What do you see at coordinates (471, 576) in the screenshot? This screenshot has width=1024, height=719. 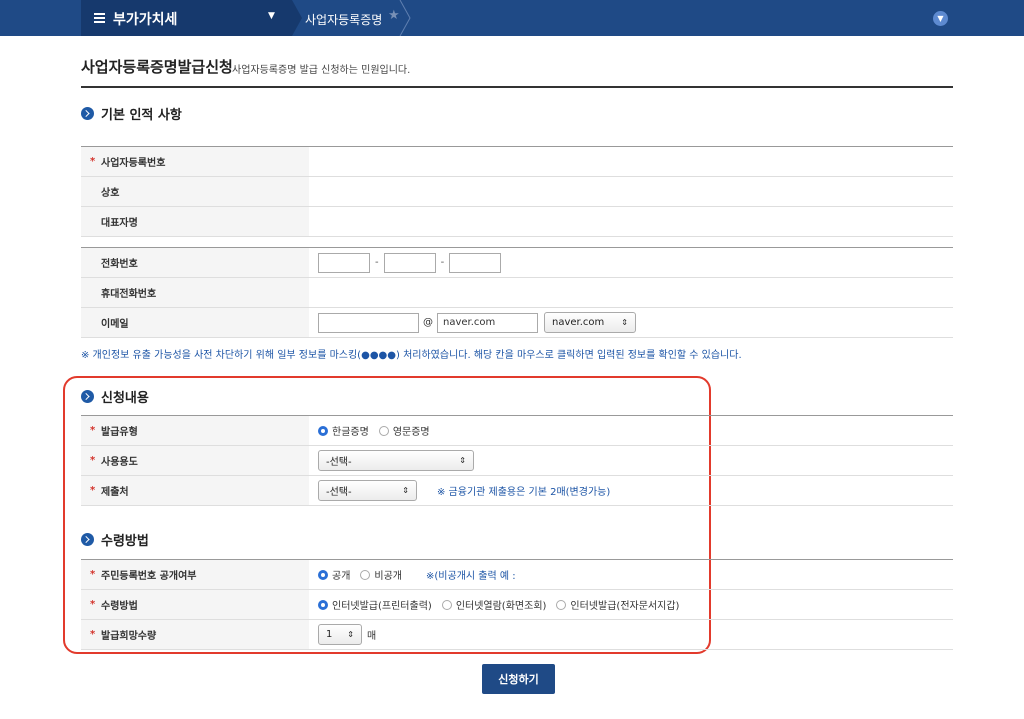 I see `disclose-note: ※(비공개시 출력 예 :` at bounding box center [471, 576].